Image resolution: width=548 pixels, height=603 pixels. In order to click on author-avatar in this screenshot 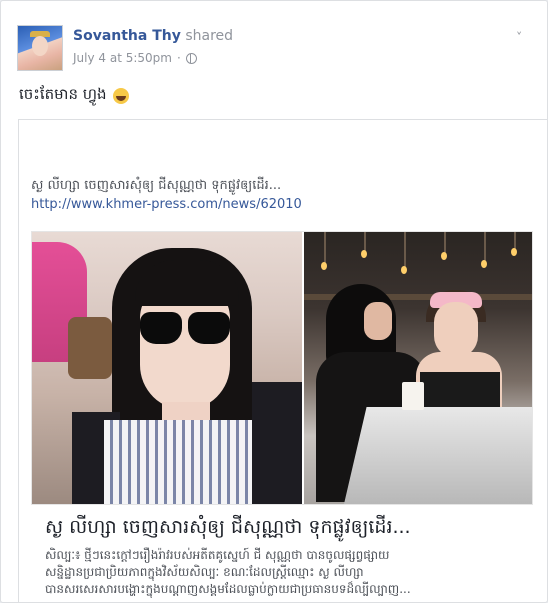, I will do `click(40, 48)`.